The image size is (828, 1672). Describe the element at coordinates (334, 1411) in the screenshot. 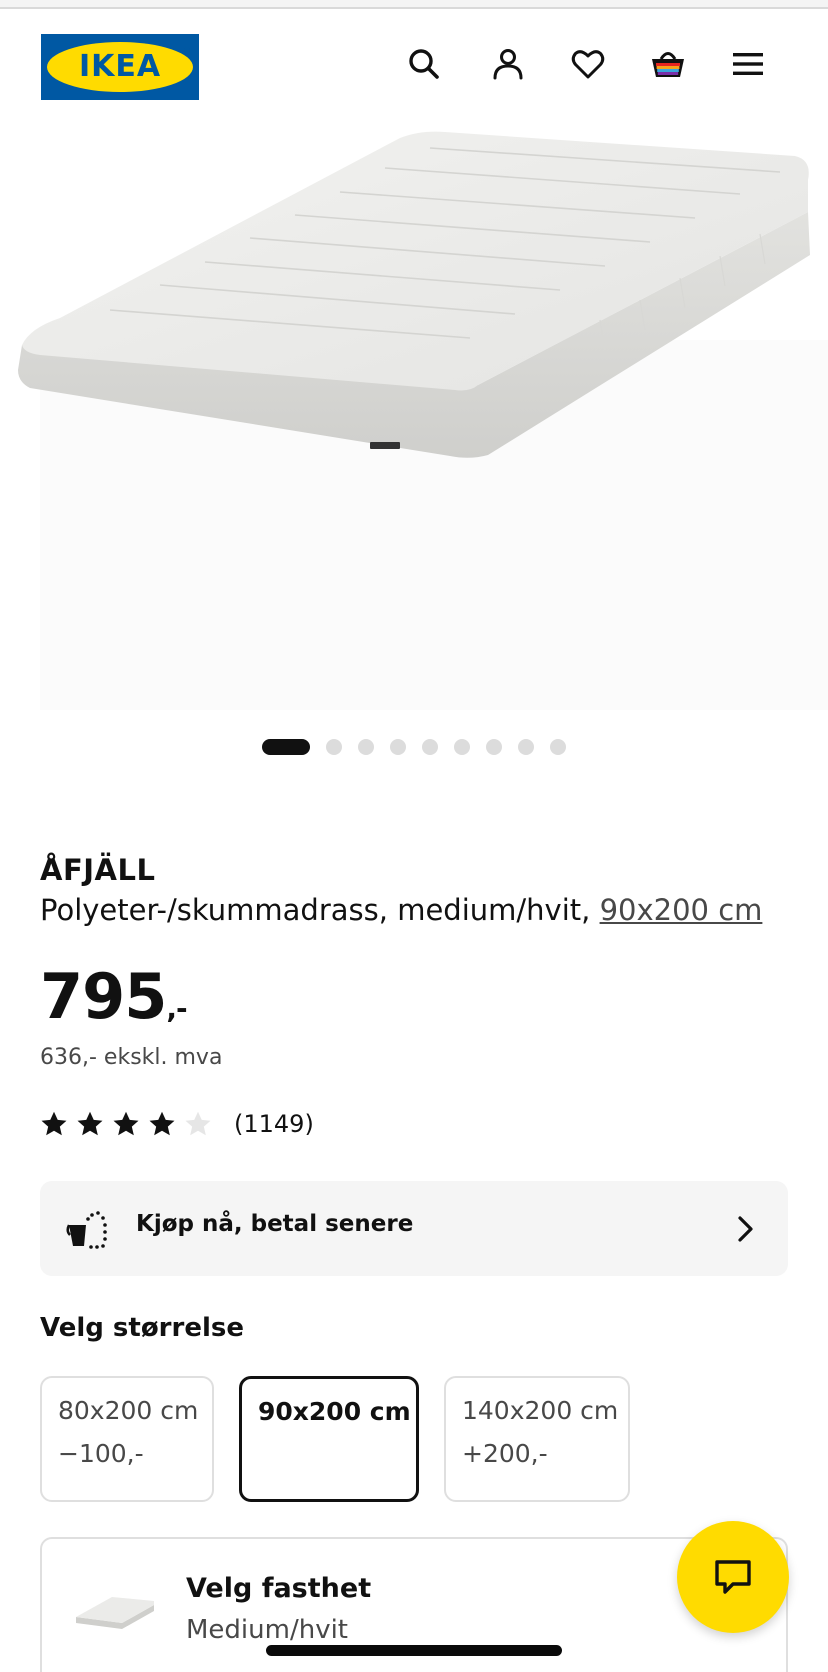

I see `size-option-label: 90x200 cm` at that location.